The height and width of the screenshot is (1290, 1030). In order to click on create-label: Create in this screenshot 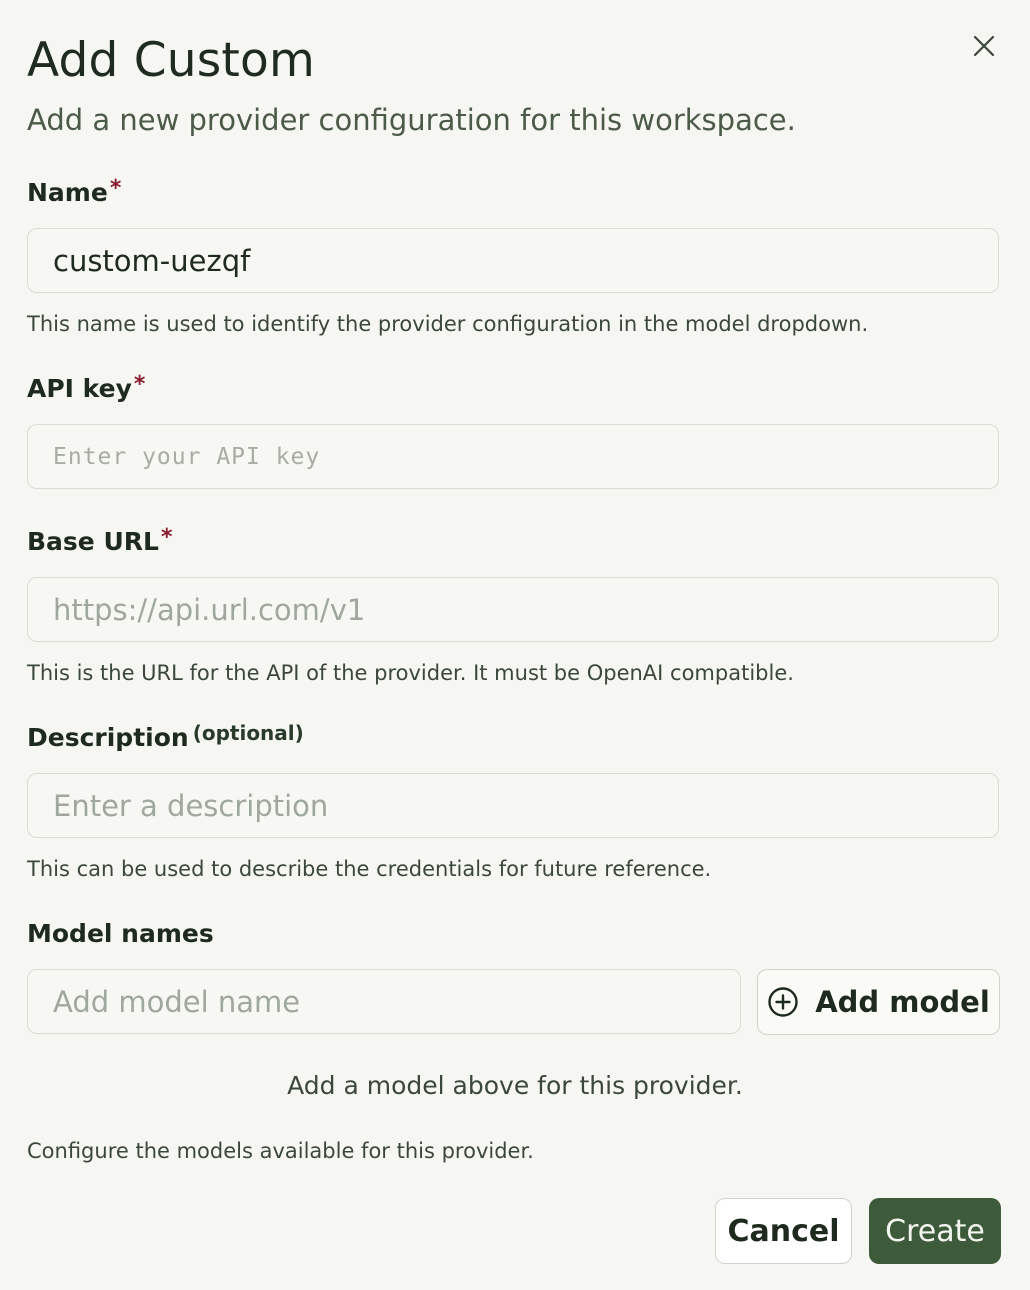, I will do `click(935, 1231)`.